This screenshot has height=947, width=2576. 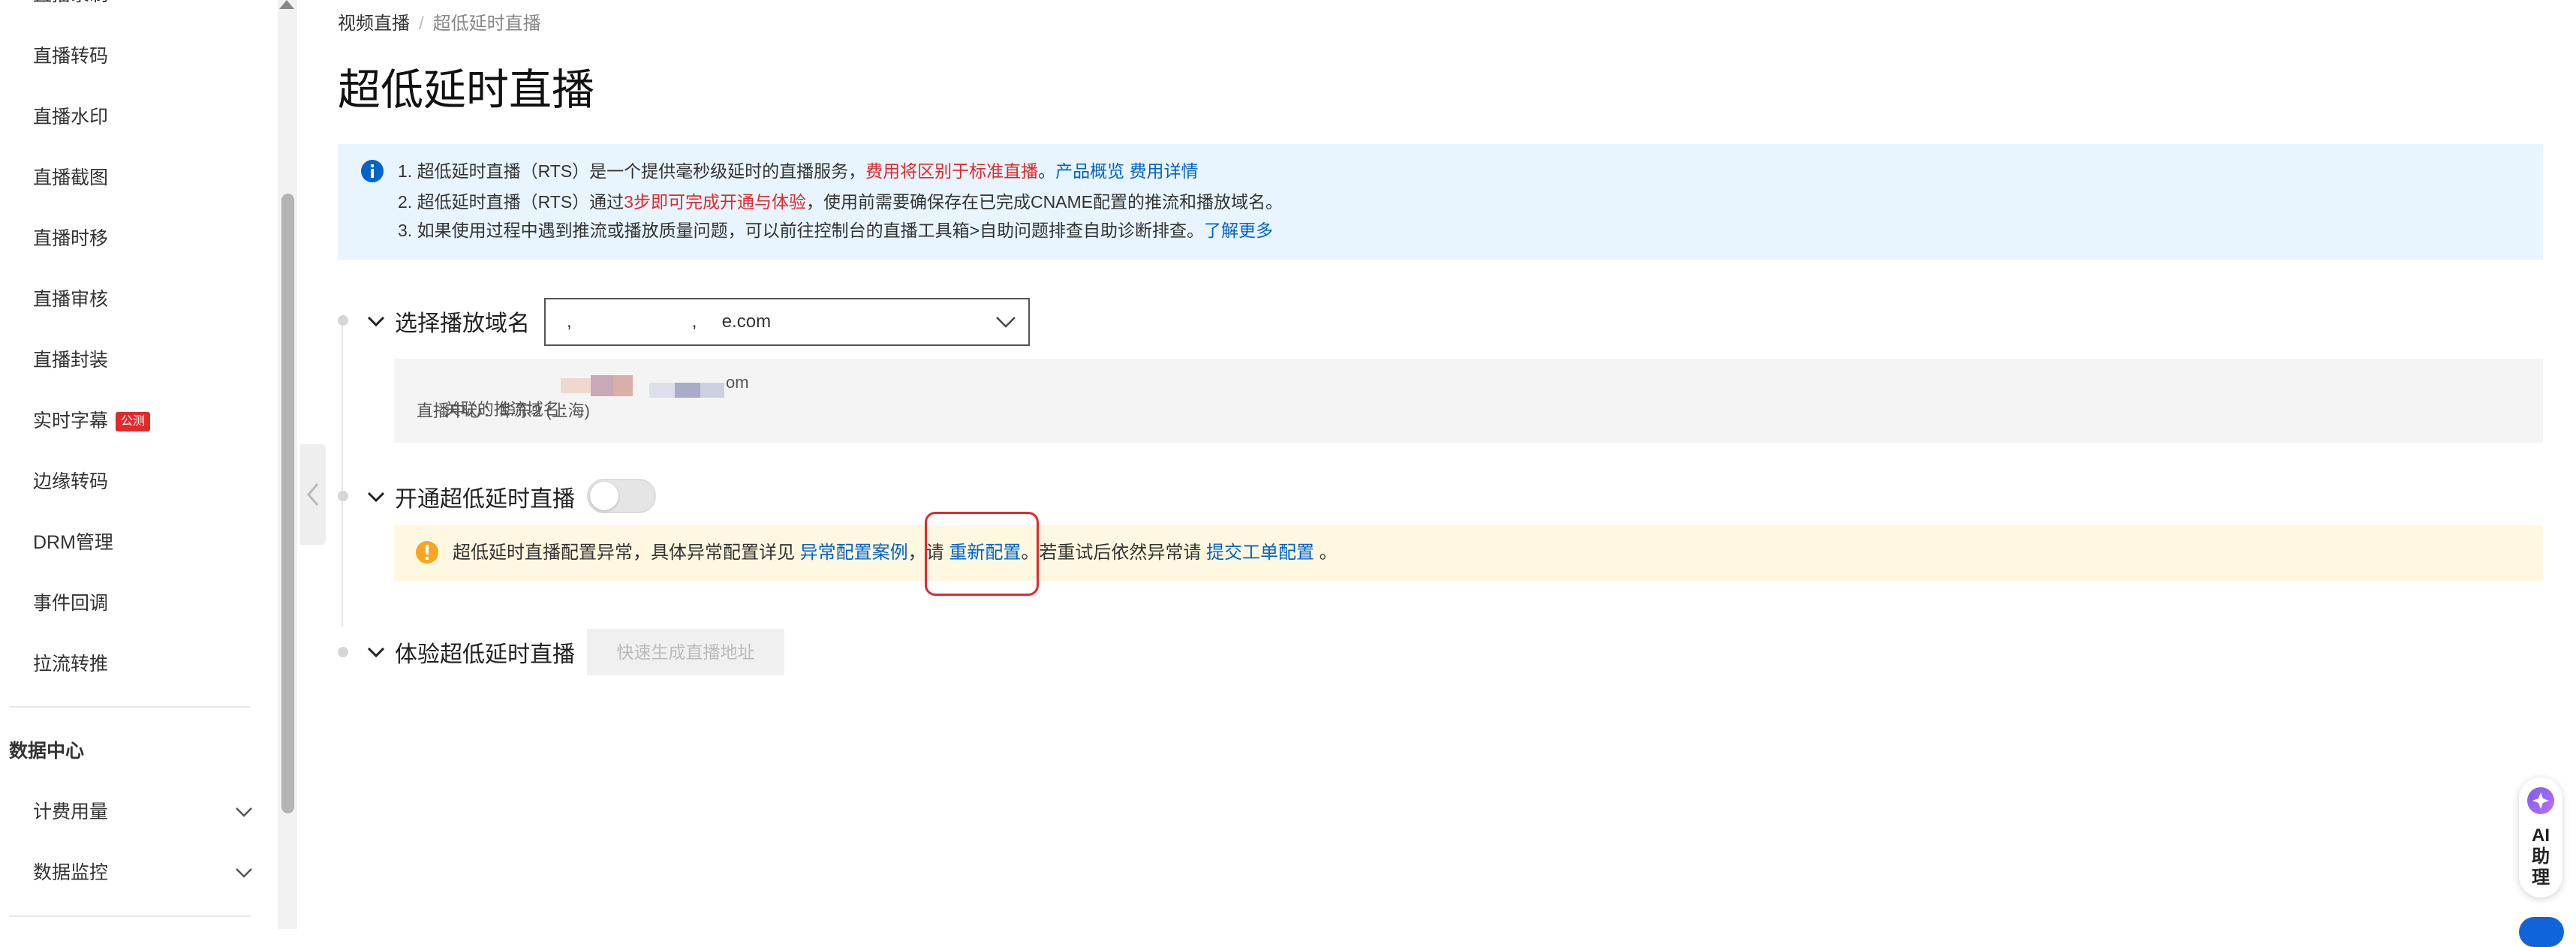 What do you see at coordinates (1044, 202) in the screenshot?
I see `info-text: ，使用前需要确保存在已完成CNAME配置的推流和播放域名。` at bounding box center [1044, 202].